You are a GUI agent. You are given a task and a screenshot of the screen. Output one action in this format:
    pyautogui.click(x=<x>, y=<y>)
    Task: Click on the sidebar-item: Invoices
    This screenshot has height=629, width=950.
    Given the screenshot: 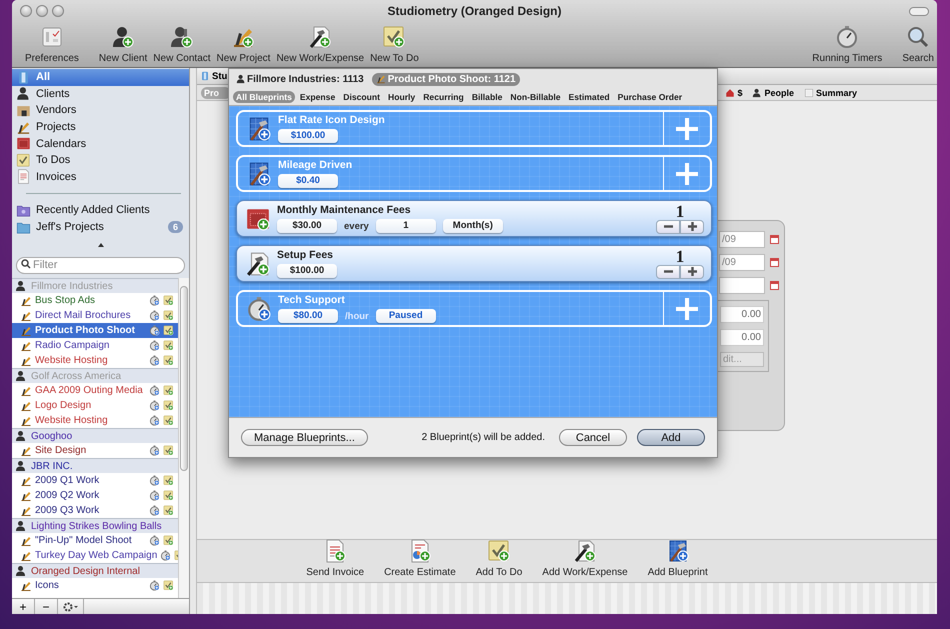 What is the action you would take?
    pyautogui.click(x=100, y=177)
    